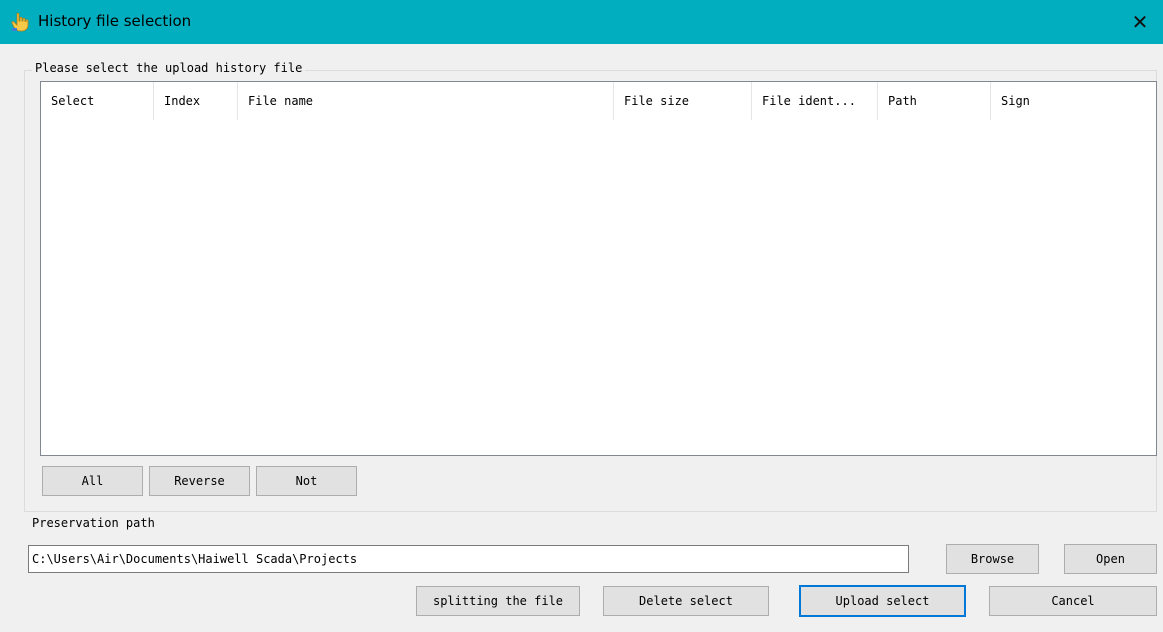  I want to click on window-title: History file selection, so click(115, 21).